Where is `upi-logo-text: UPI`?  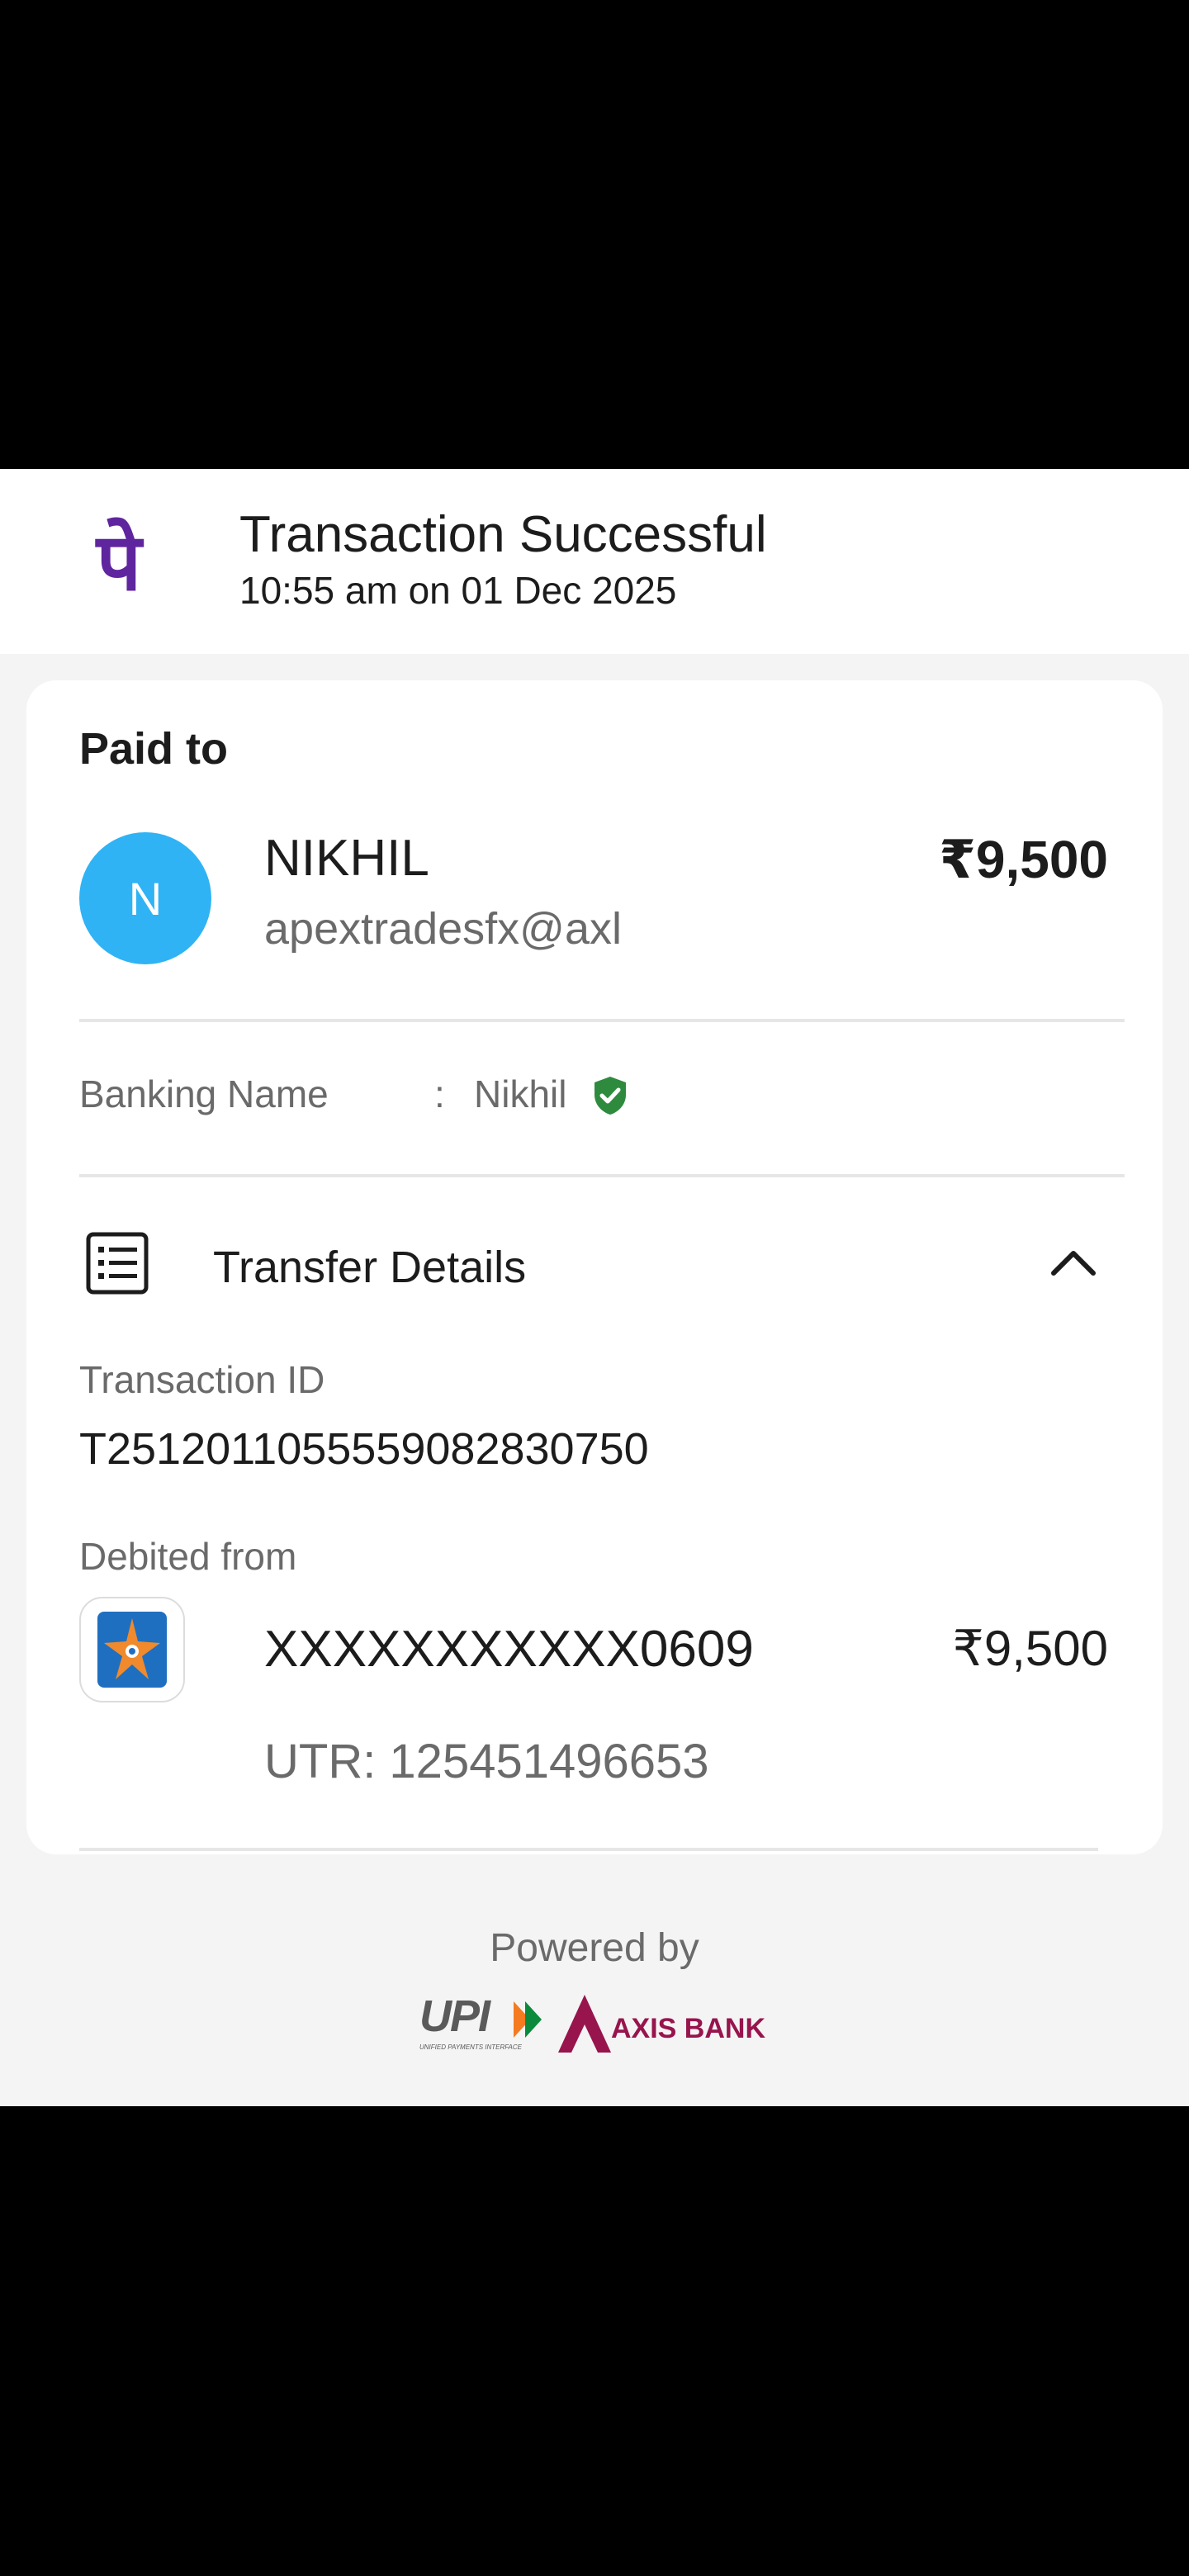
upi-logo-text: UPI is located at coordinates (455, 2016).